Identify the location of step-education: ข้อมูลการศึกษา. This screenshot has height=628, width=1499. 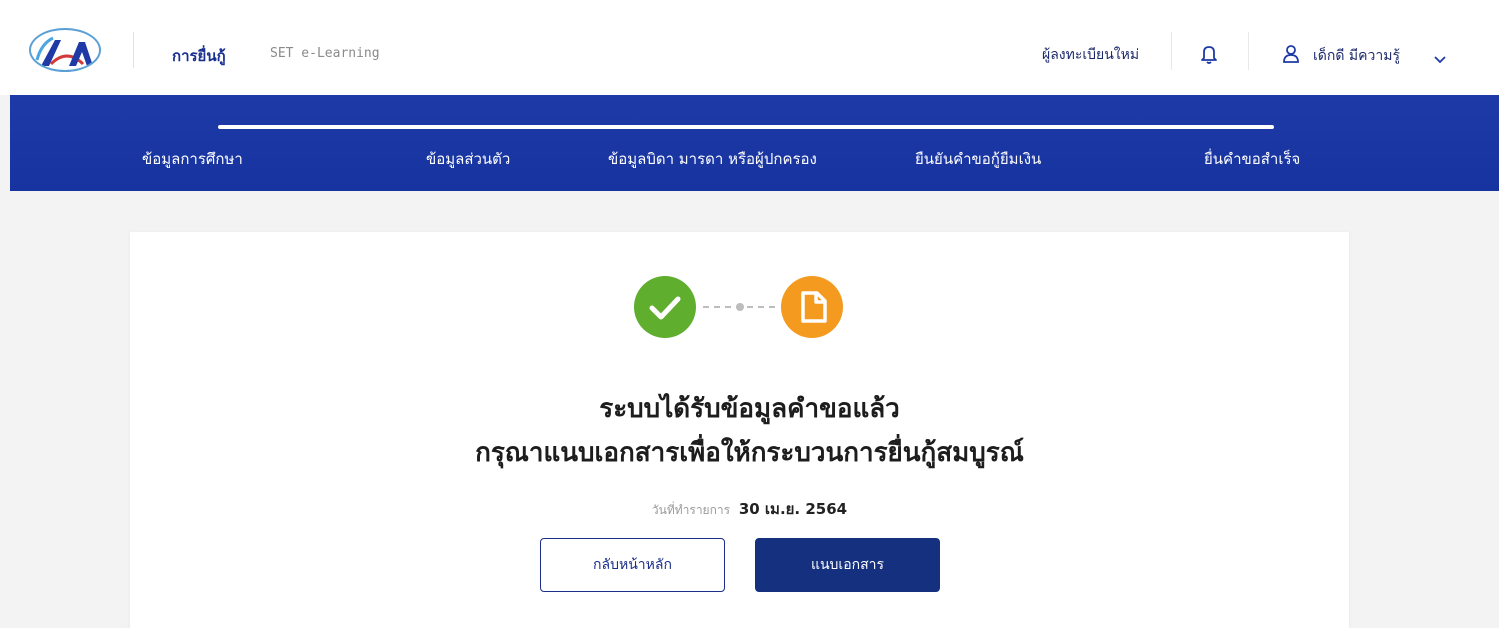
(192, 159).